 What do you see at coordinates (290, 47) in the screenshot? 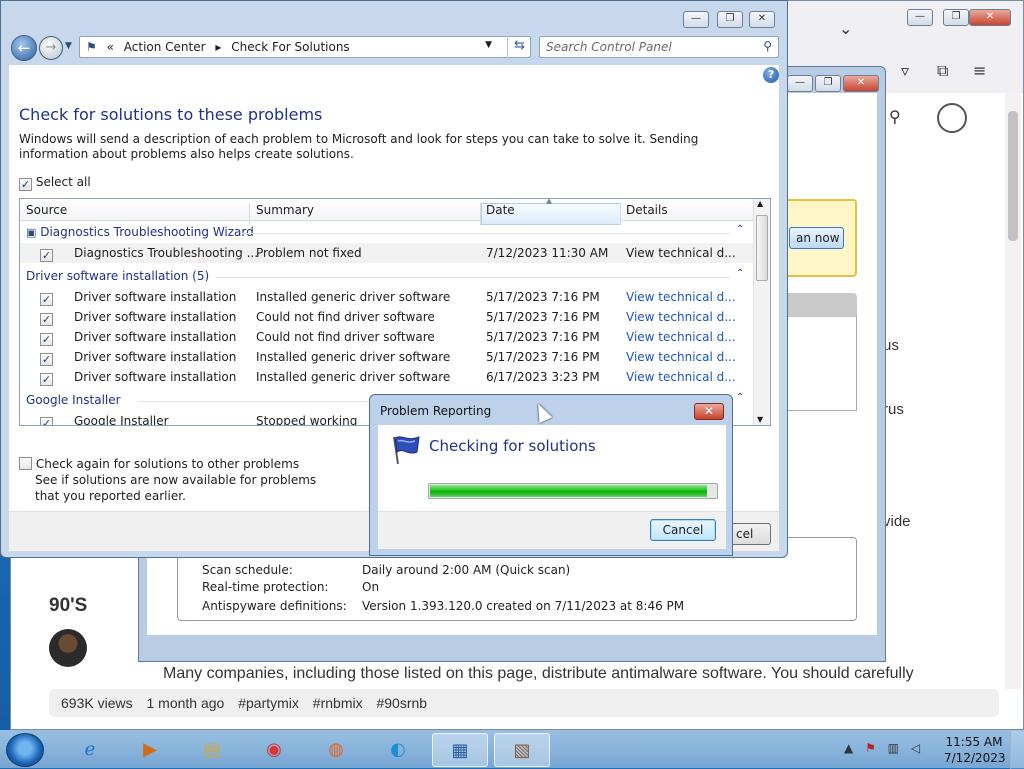
I see `breadcrumb-check-for-solutions: Check For Solutions` at bounding box center [290, 47].